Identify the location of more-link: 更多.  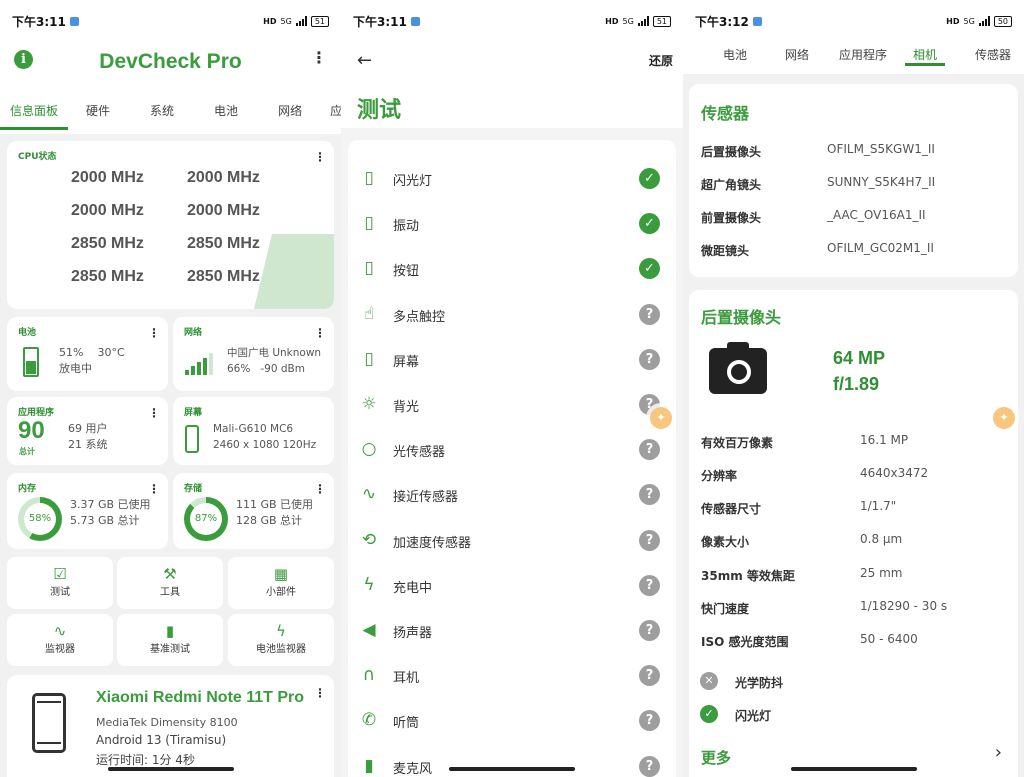
(716, 757).